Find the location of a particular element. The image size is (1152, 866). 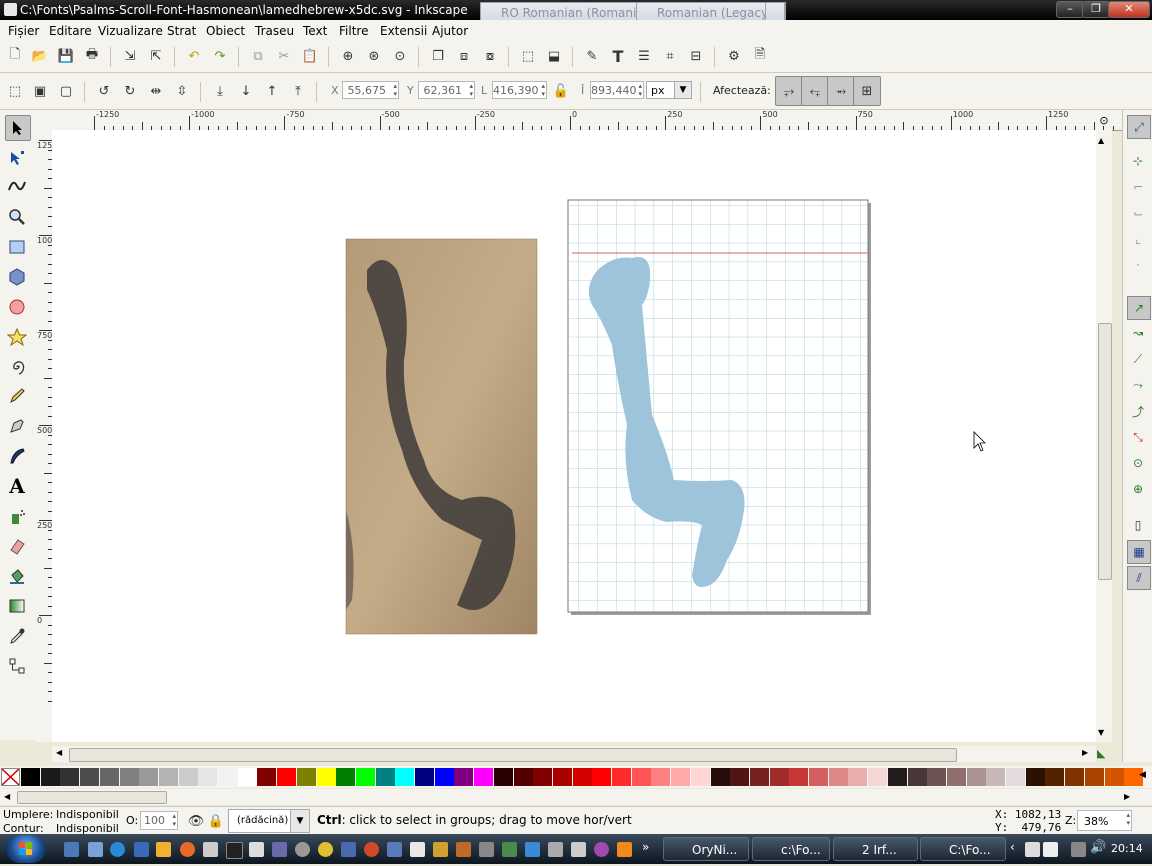

snap-bbox-centers-icon: ⋅ is located at coordinates (1138, 265).